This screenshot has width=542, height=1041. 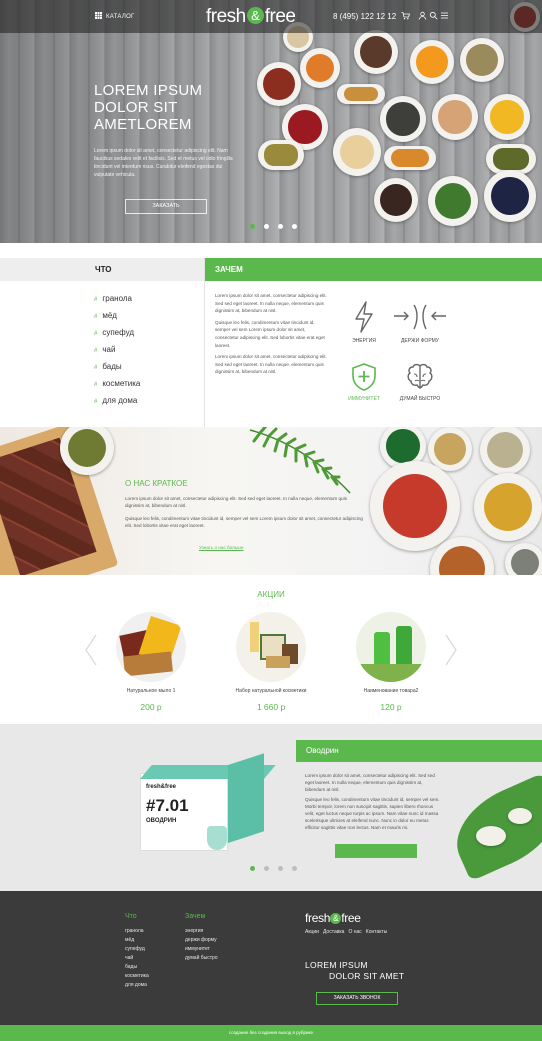 I want to click on product-name: Набор натуральной косметики, so click(x=271, y=691).